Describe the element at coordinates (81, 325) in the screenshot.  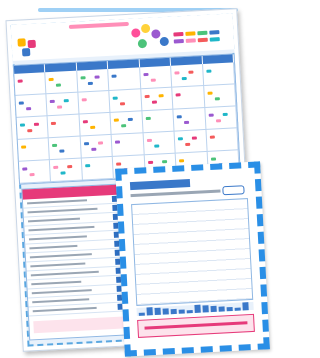
I see `list-panel-footer` at that location.